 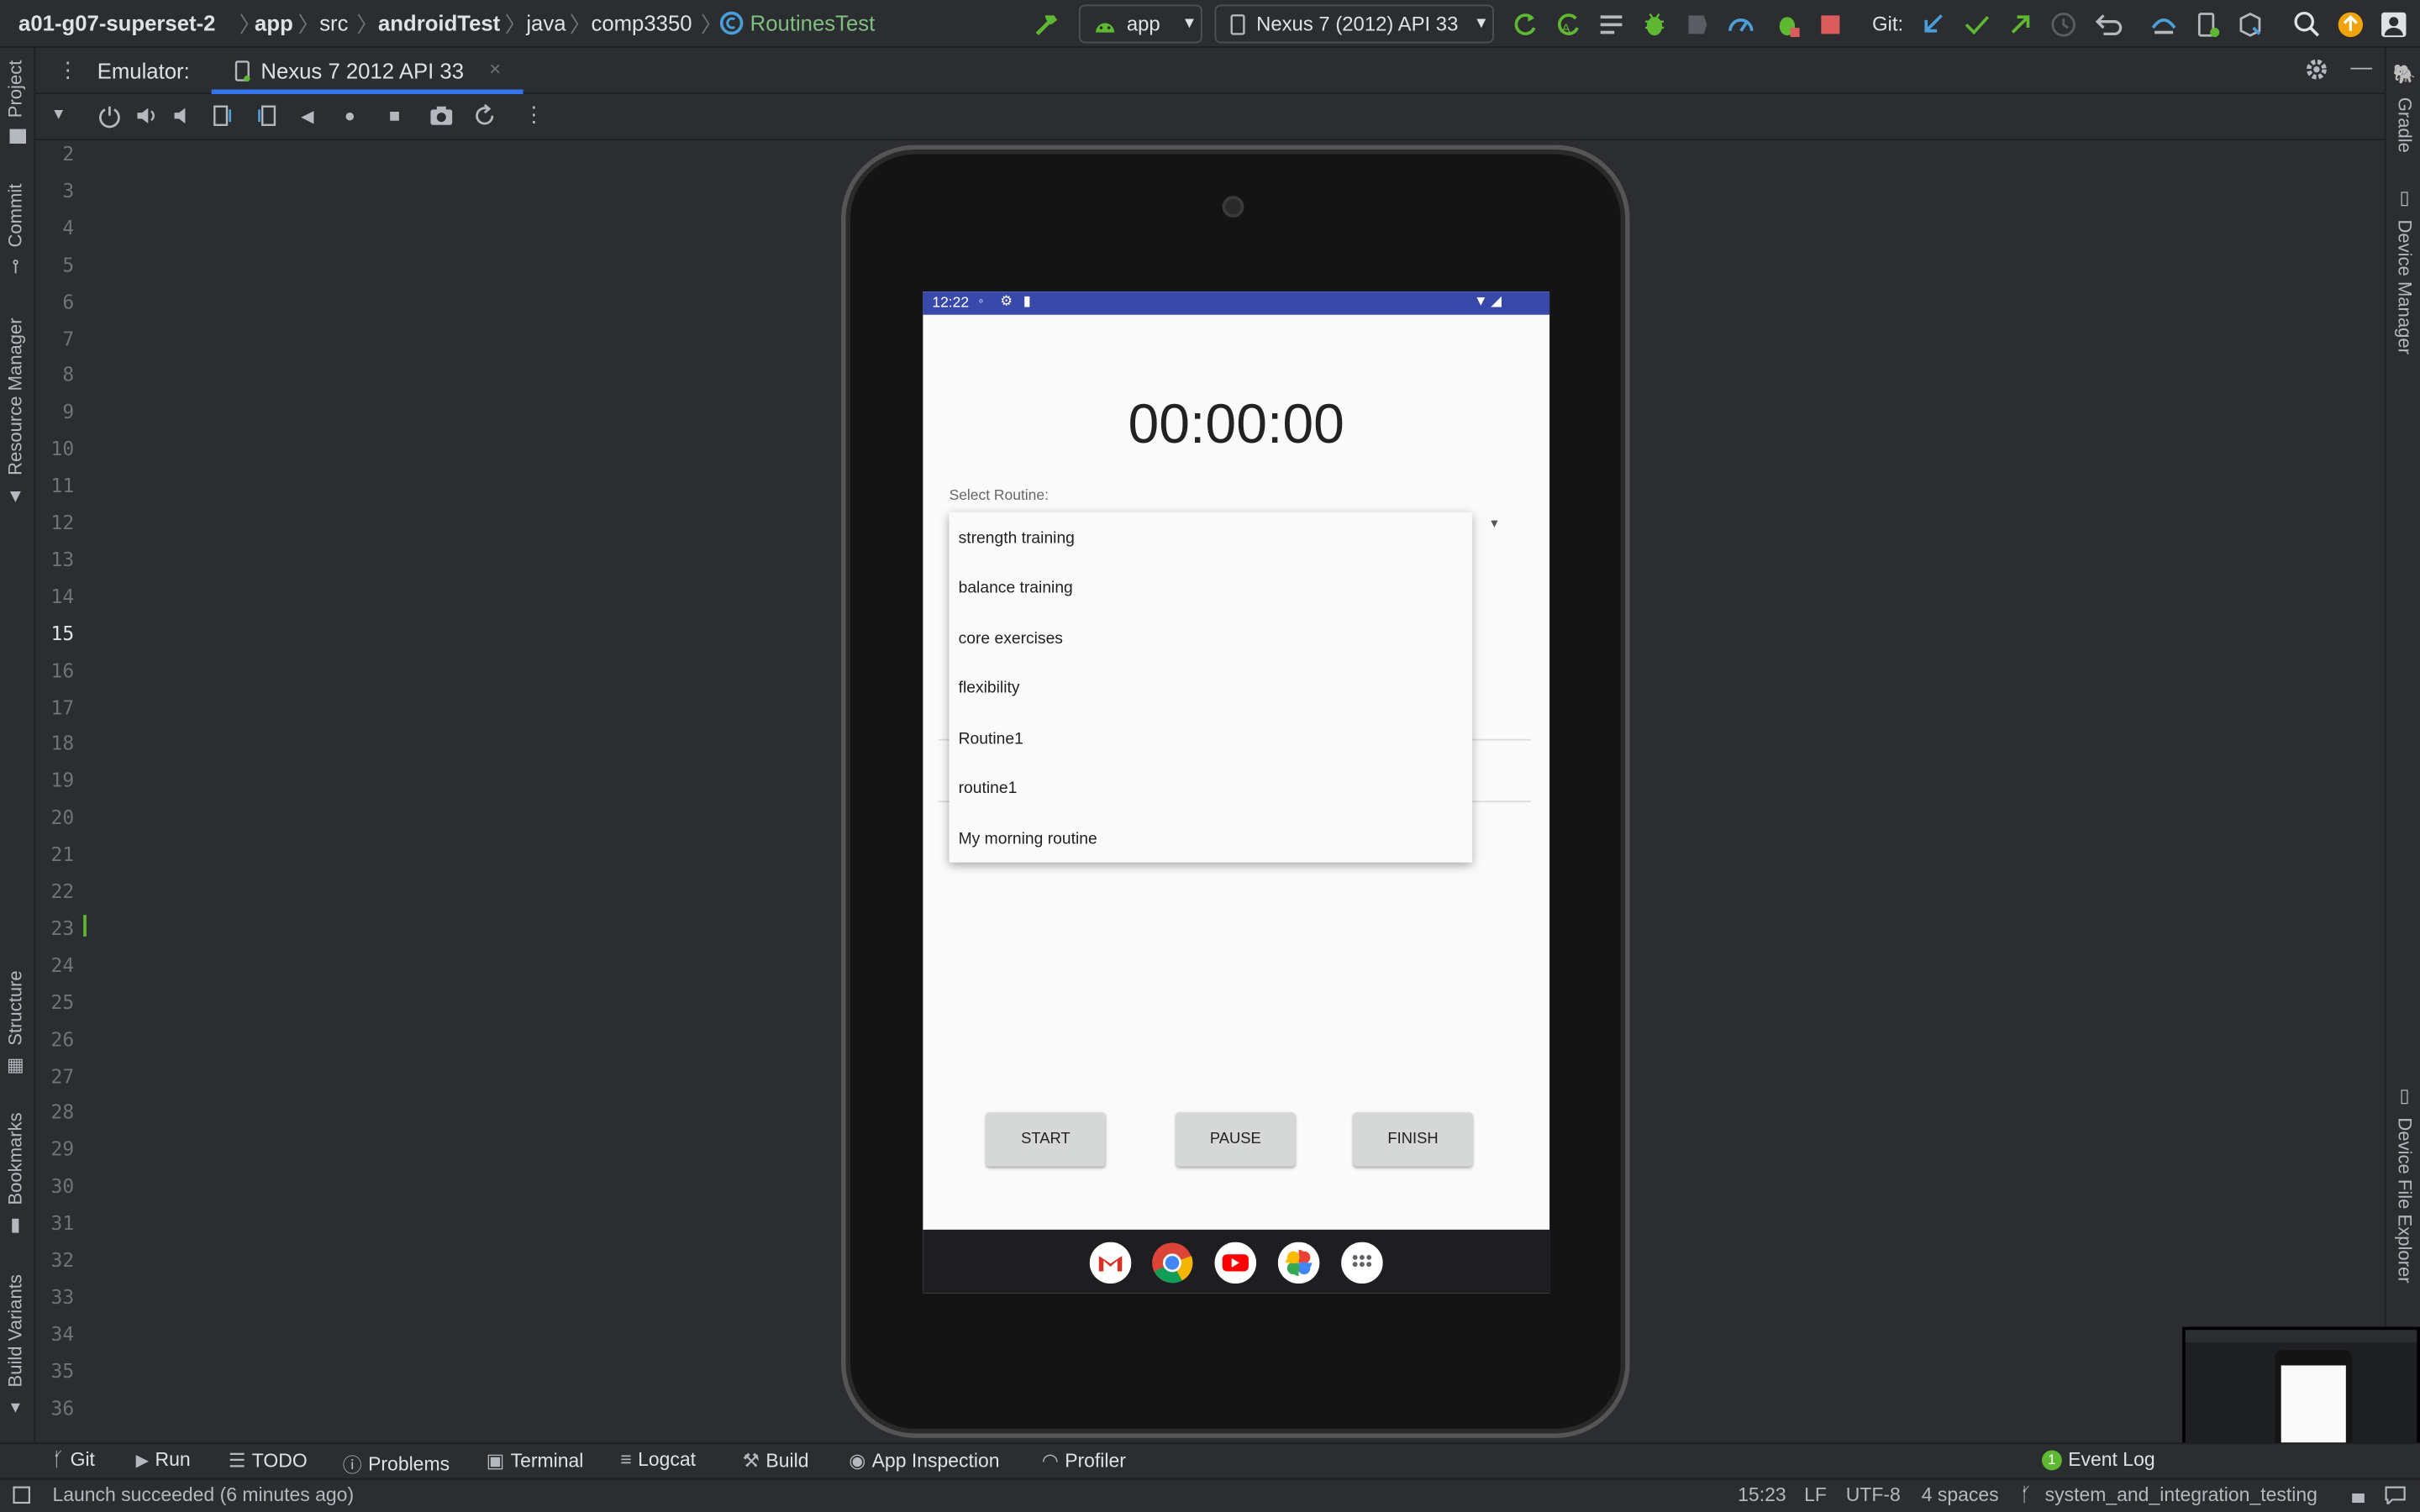 What do you see at coordinates (183, 115) in the screenshot?
I see `volume-down-icon` at bounding box center [183, 115].